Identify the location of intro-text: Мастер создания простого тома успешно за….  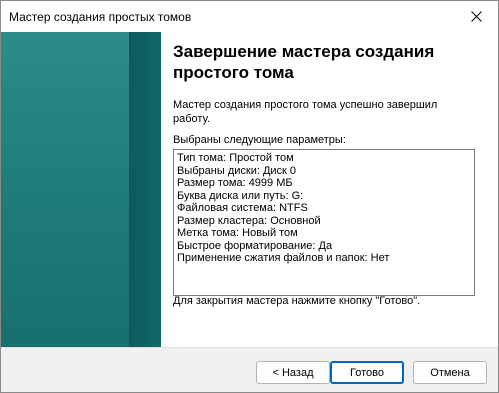
(305, 112).